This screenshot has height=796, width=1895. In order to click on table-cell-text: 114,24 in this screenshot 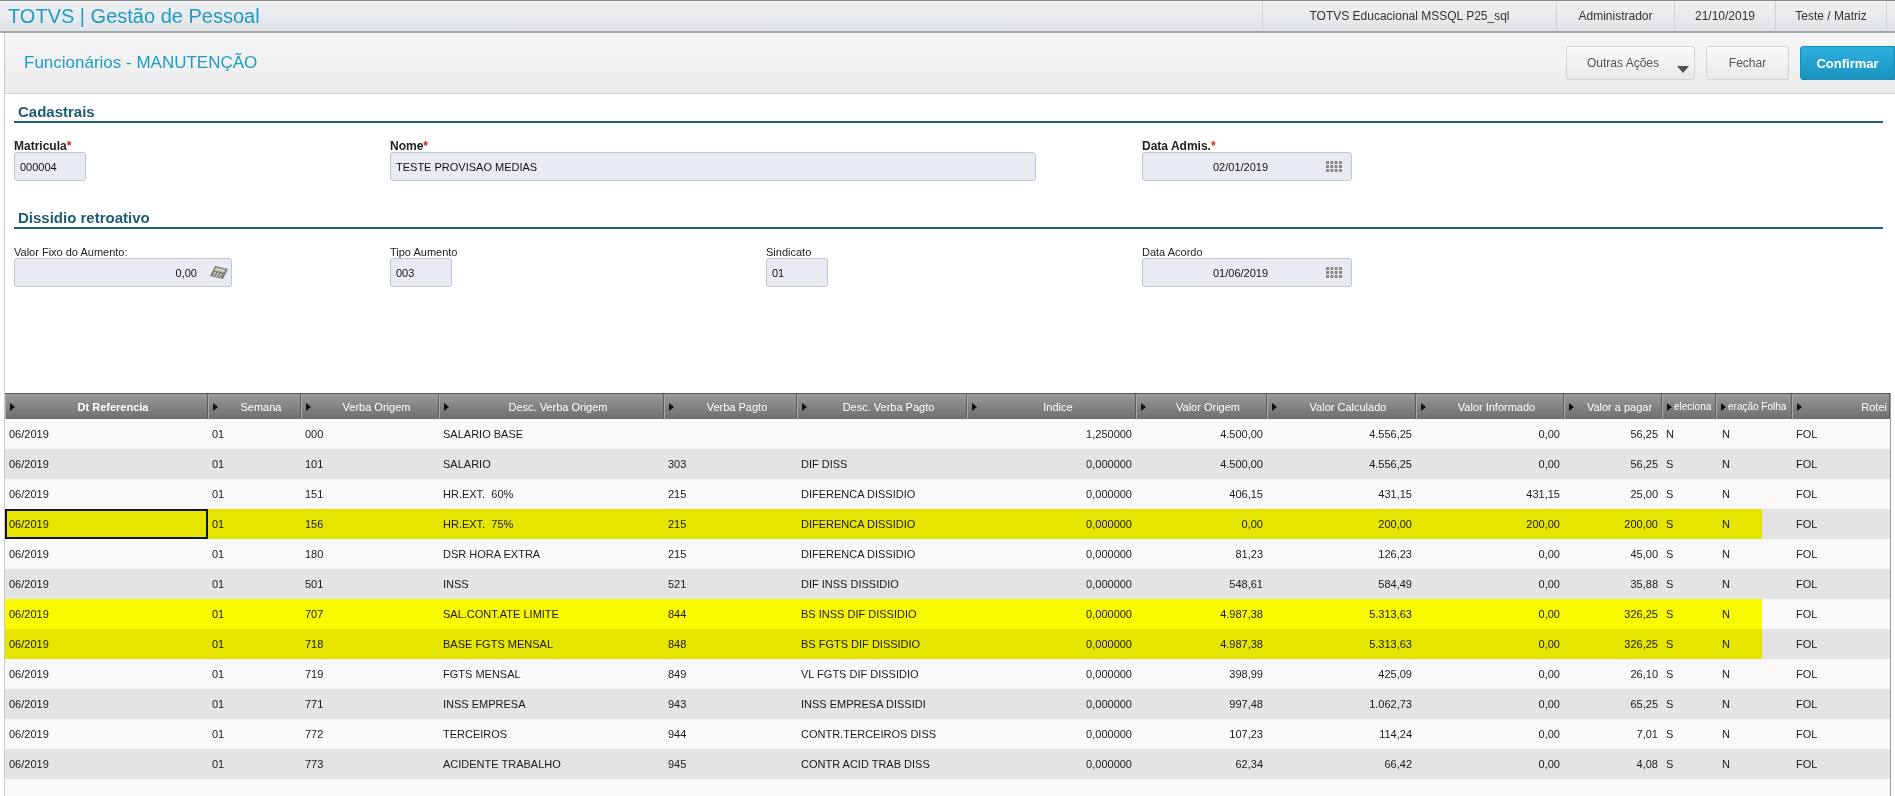, I will do `click(1395, 734)`.